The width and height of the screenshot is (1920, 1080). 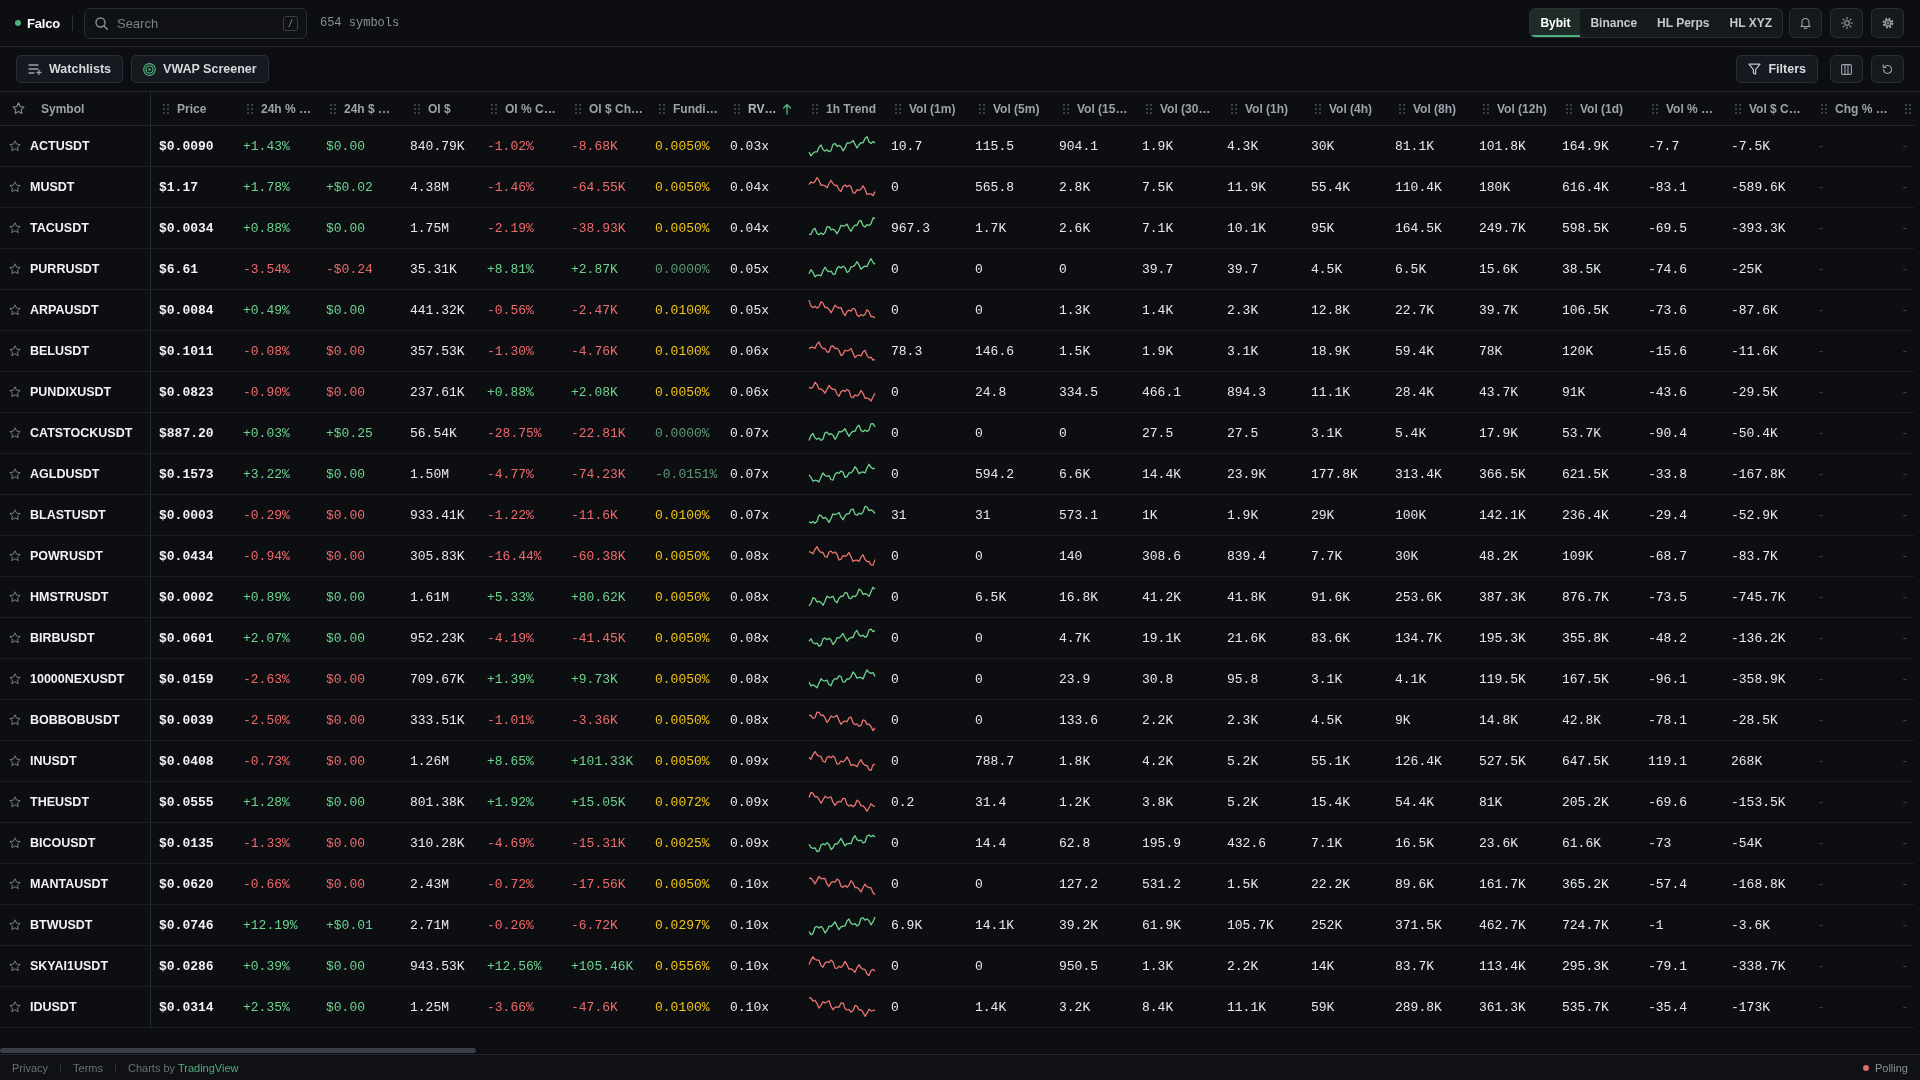 What do you see at coordinates (1887, 69) in the screenshot?
I see `reset-button` at bounding box center [1887, 69].